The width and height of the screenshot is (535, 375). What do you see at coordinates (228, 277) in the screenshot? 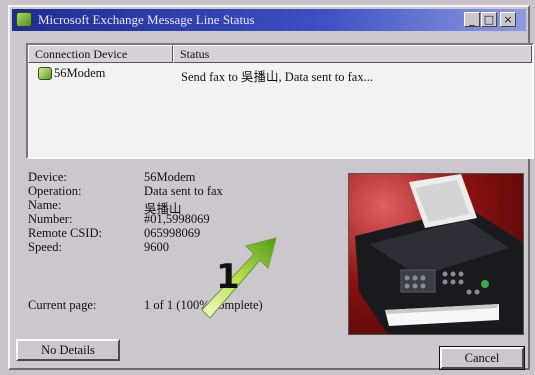
I see `step-number: 1` at bounding box center [228, 277].